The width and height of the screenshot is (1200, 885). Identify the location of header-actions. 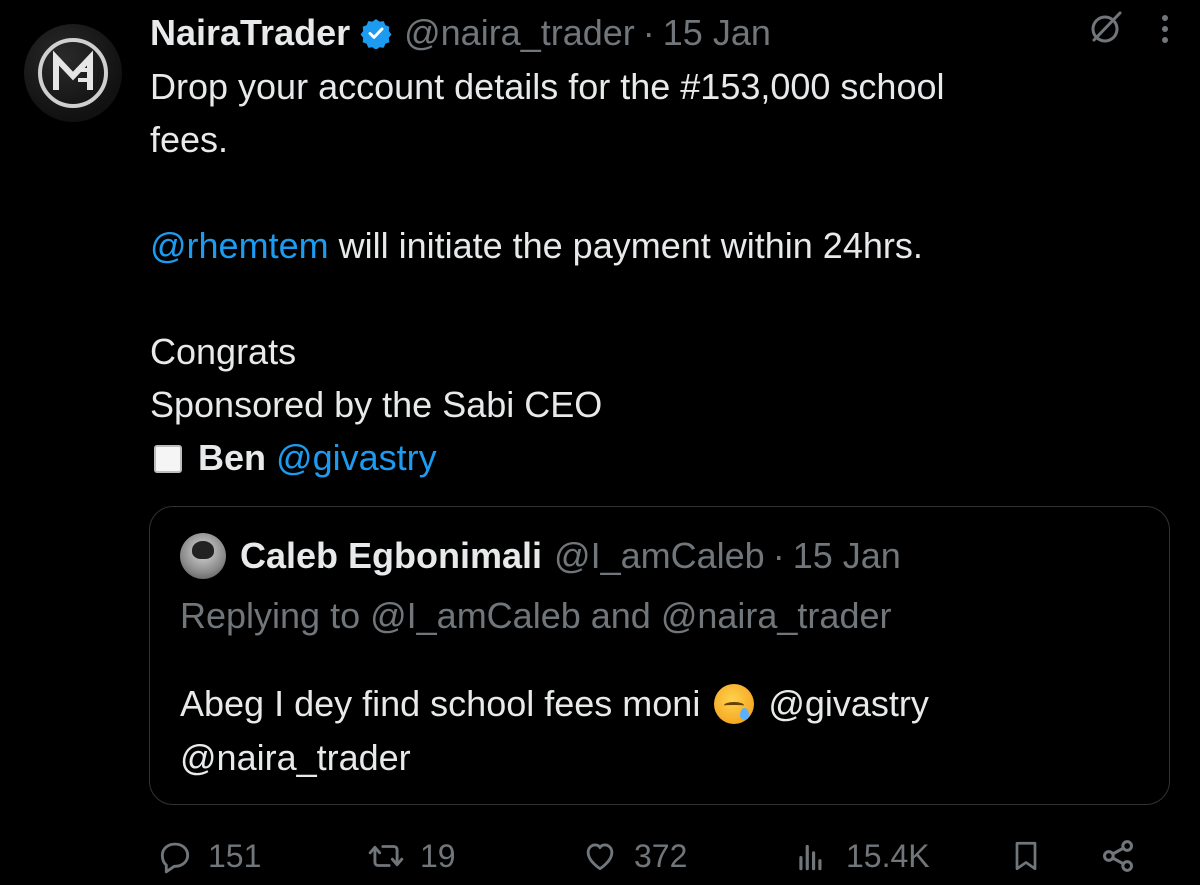
(1128, 33).